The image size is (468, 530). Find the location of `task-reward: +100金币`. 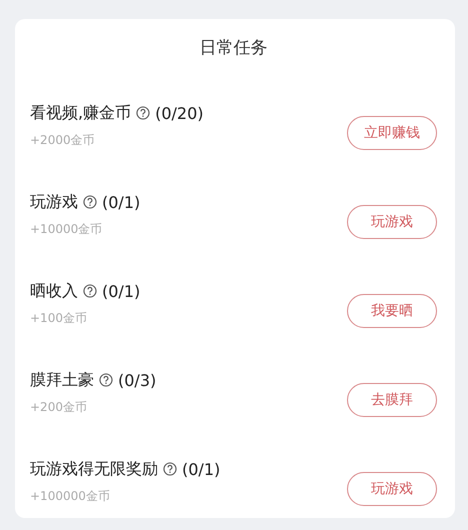

task-reward: +100金币 is located at coordinates (59, 318).